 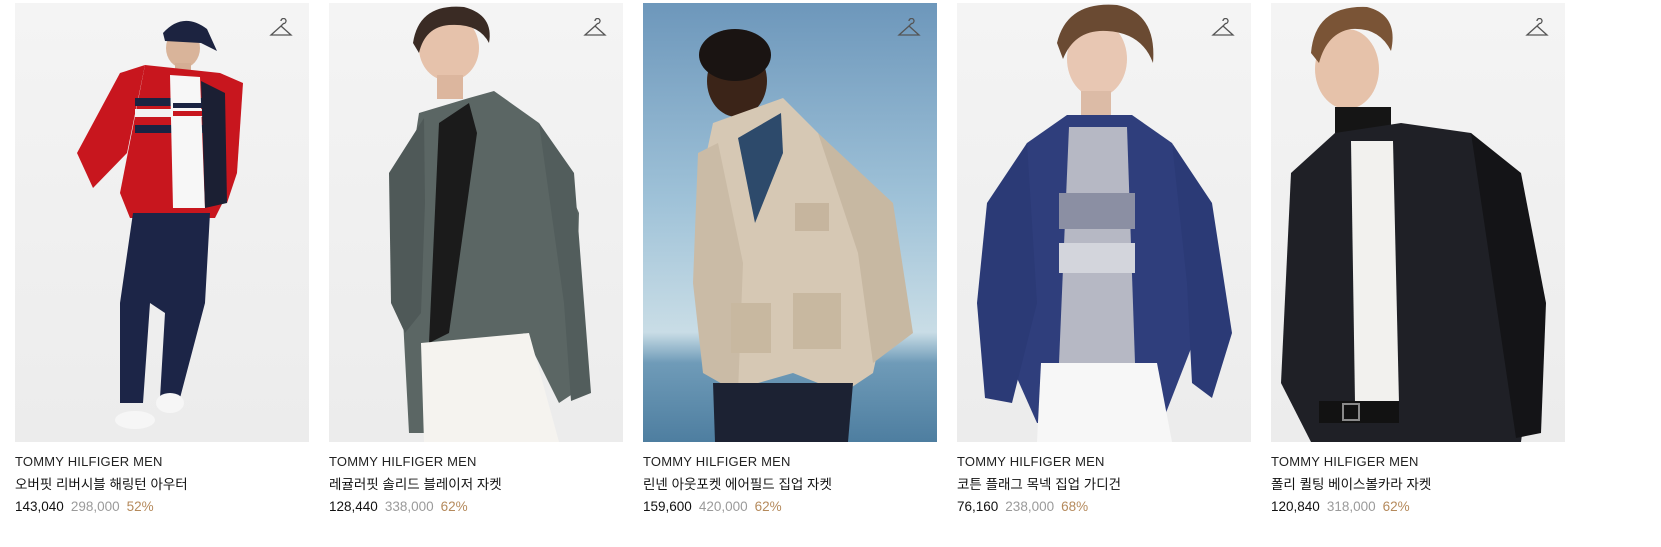 What do you see at coordinates (353, 506) in the screenshot?
I see `sale-price: 128,440` at bounding box center [353, 506].